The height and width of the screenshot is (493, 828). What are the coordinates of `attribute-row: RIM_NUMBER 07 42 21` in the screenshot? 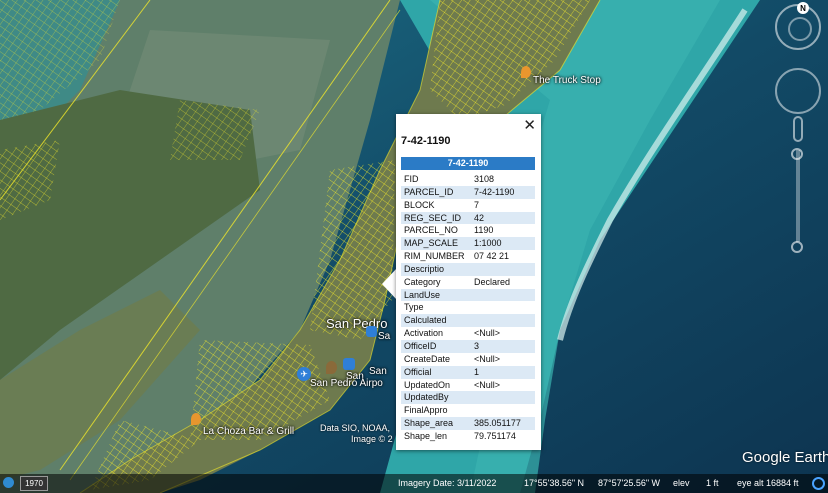 It's located at (468, 256).